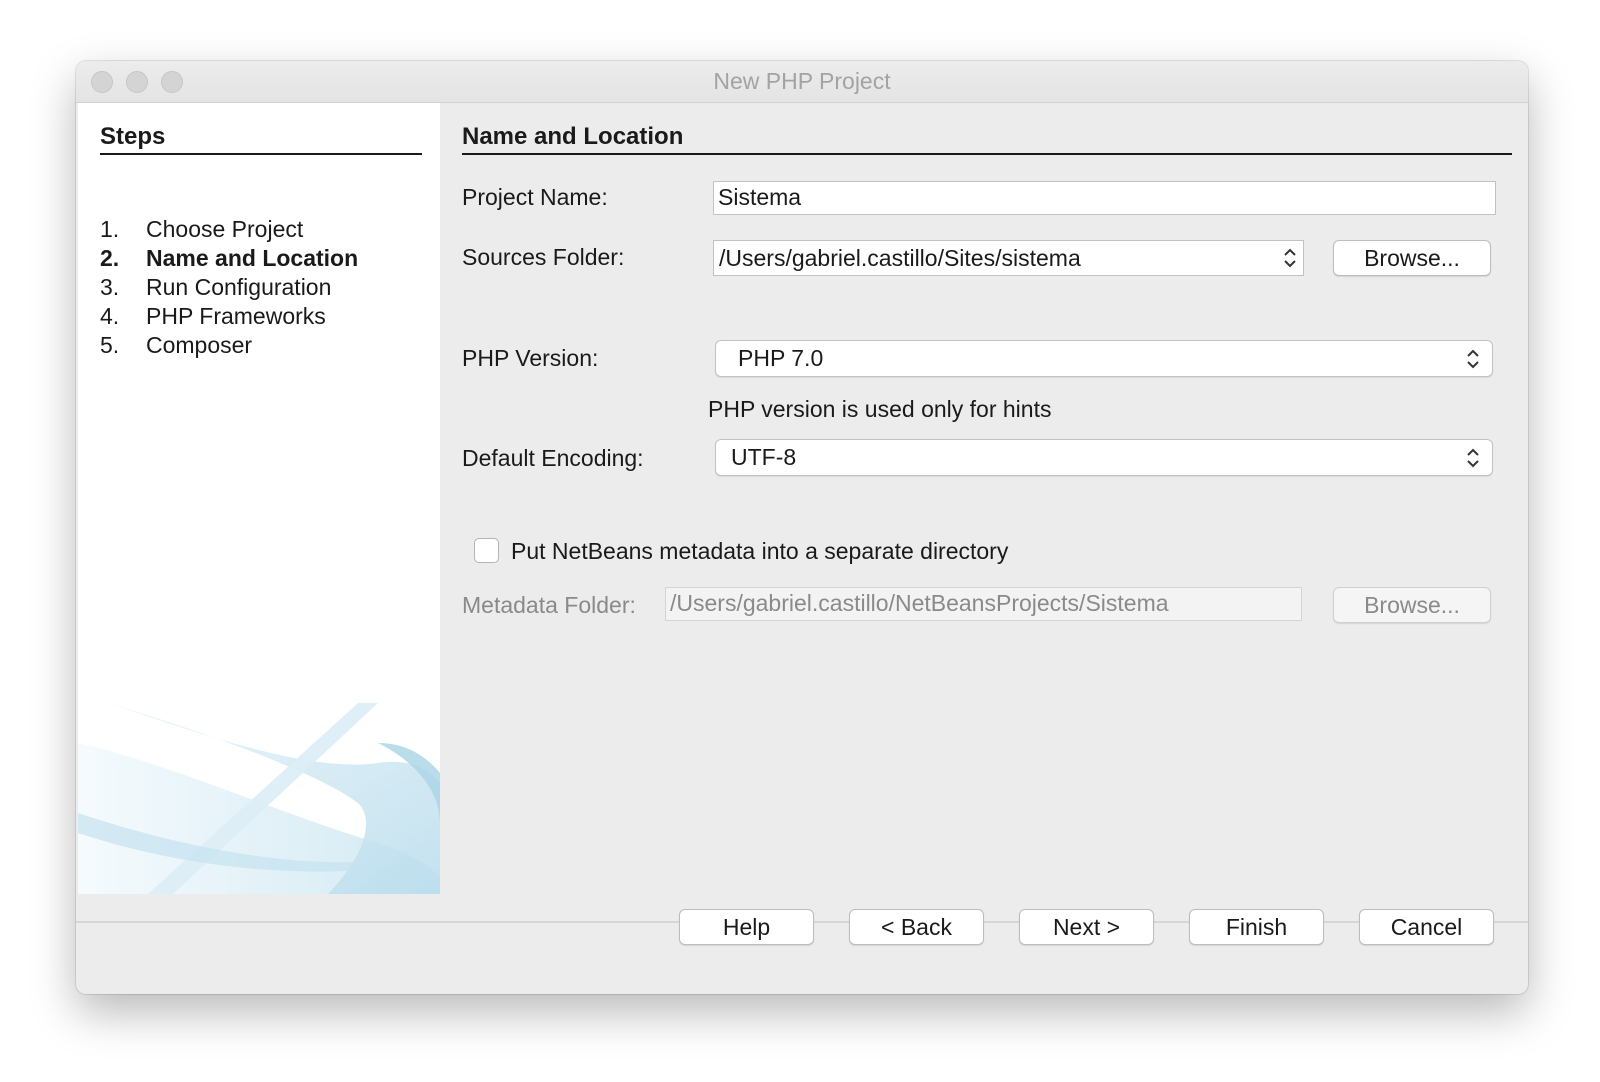 This screenshot has height=1082, width=1600. Describe the element at coordinates (781, 358) in the screenshot. I see `php-version-value: PHP 7.0` at that location.